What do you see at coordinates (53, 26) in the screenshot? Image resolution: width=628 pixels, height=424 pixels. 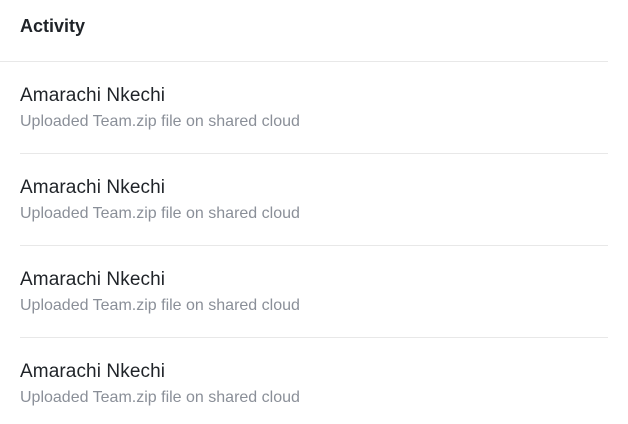 I see `activity-title: Activity` at bounding box center [53, 26].